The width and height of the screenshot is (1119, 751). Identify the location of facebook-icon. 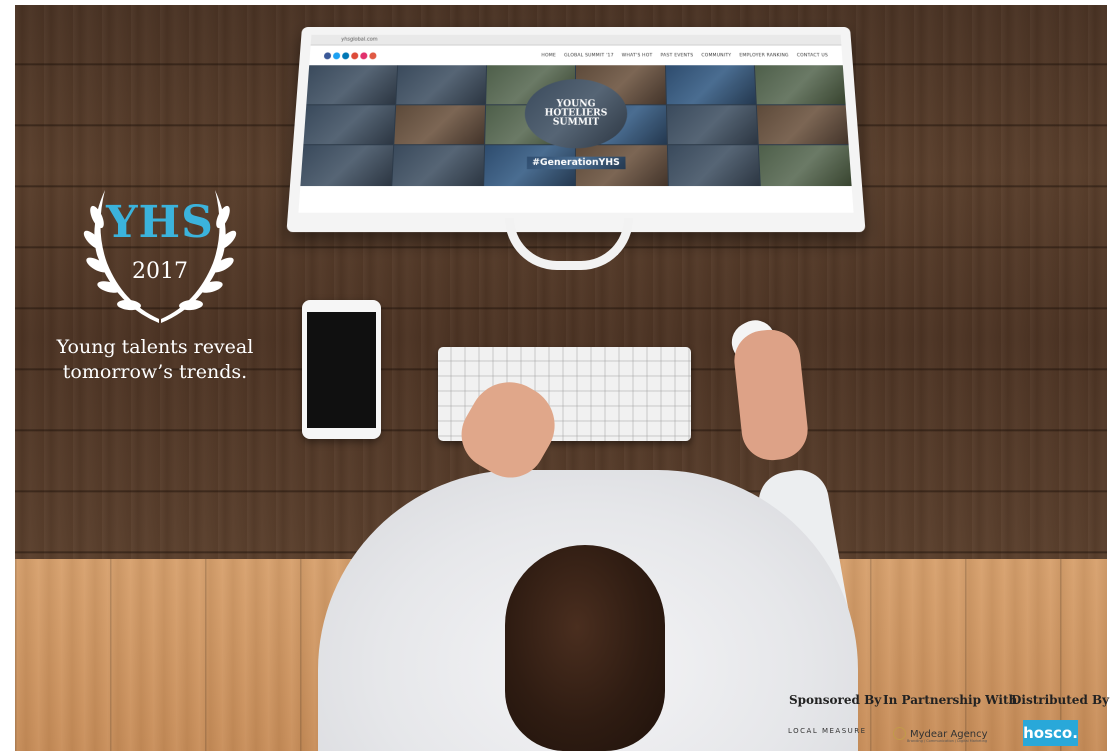
(327, 55).